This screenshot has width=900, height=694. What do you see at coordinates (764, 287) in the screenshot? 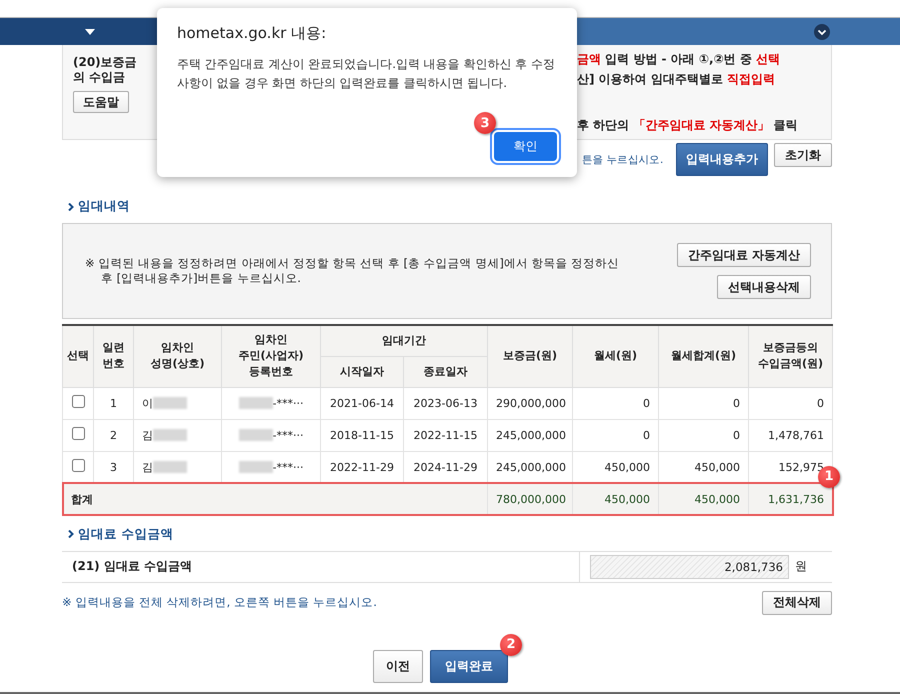
I see `delete-selected-button: 선택내용삭제` at bounding box center [764, 287].